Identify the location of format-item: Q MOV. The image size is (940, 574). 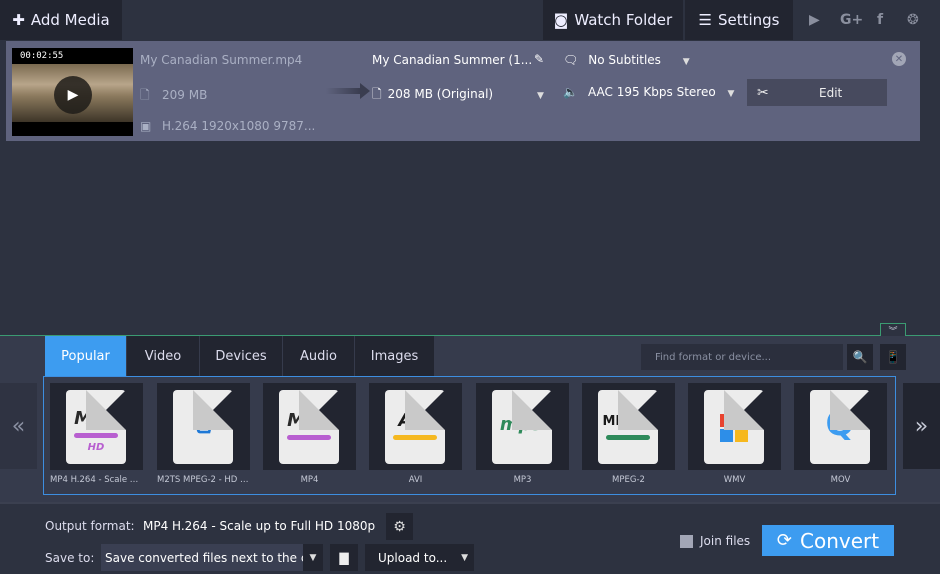
(840, 437).